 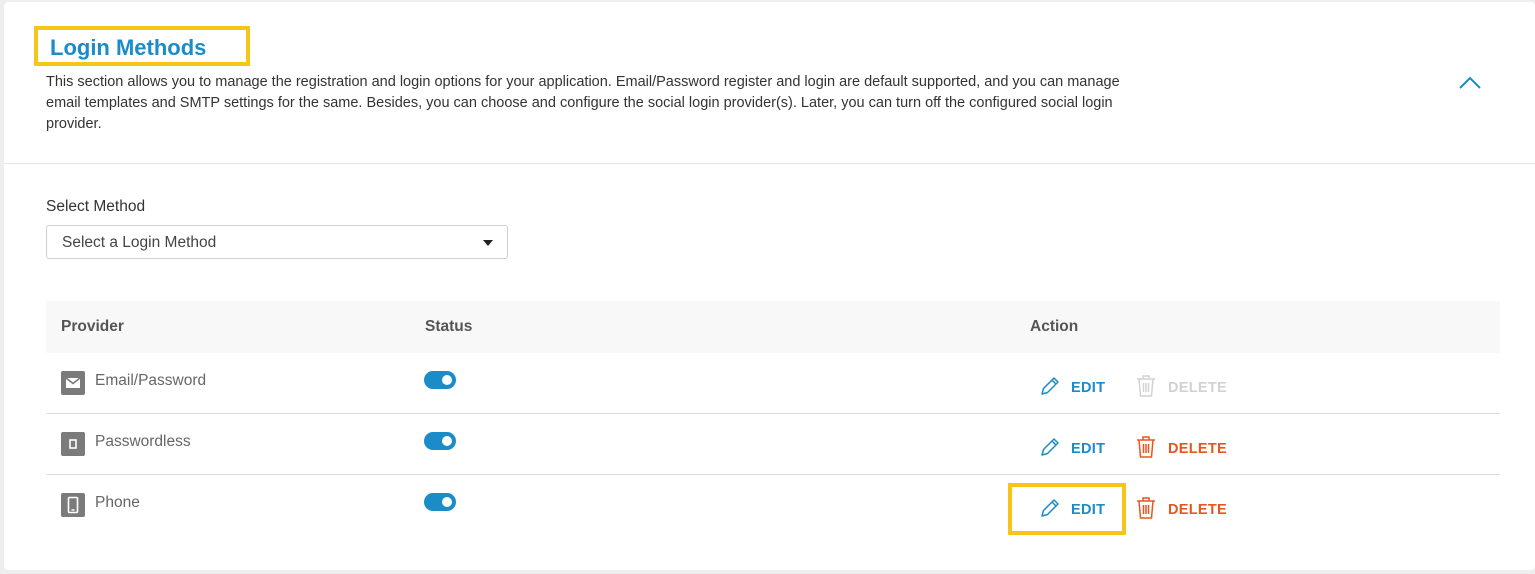 What do you see at coordinates (773, 383) in the screenshot?
I see `table-row: Email/Password EDIT DELETE` at bounding box center [773, 383].